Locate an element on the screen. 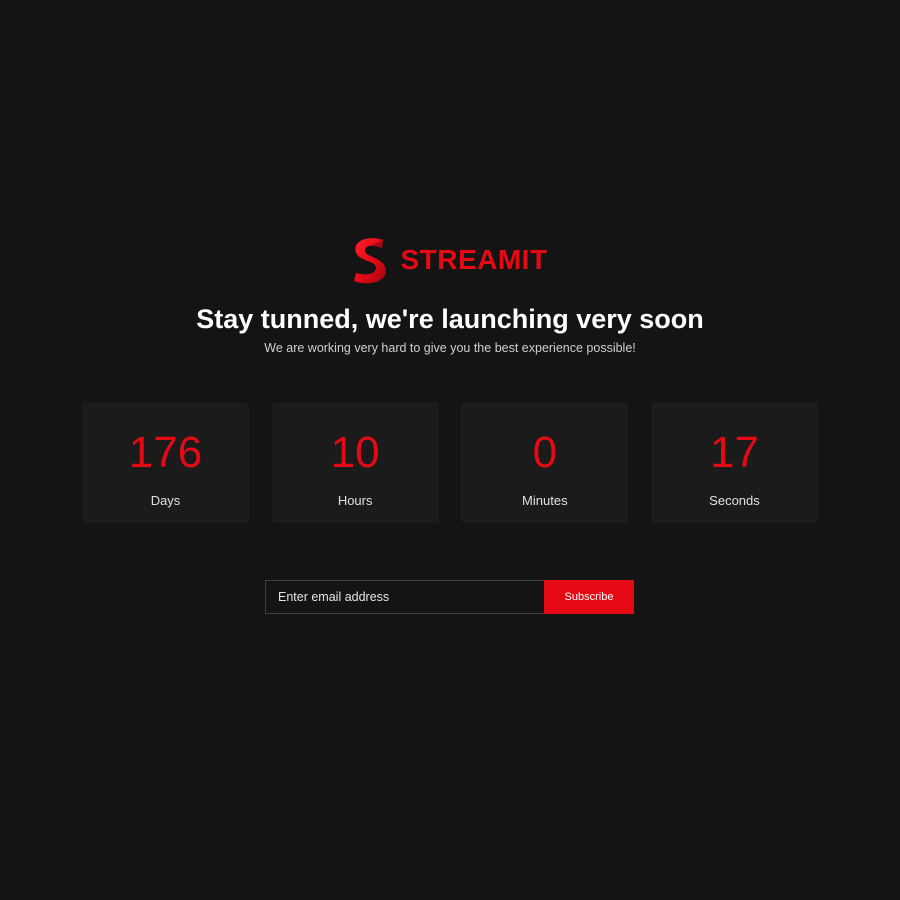  email-input is located at coordinates (404, 597).